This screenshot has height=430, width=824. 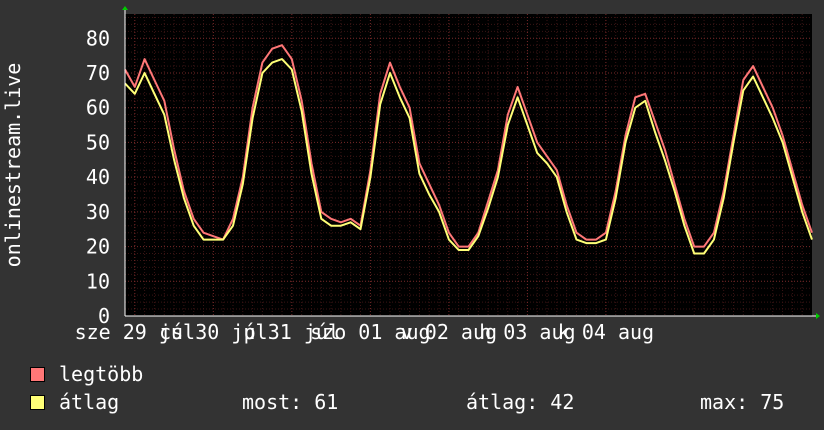 What do you see at coordinates (13, 165) in the screenshot?
I see `y-axis-label: onlinestream.live` at bounding box center [13, 165].